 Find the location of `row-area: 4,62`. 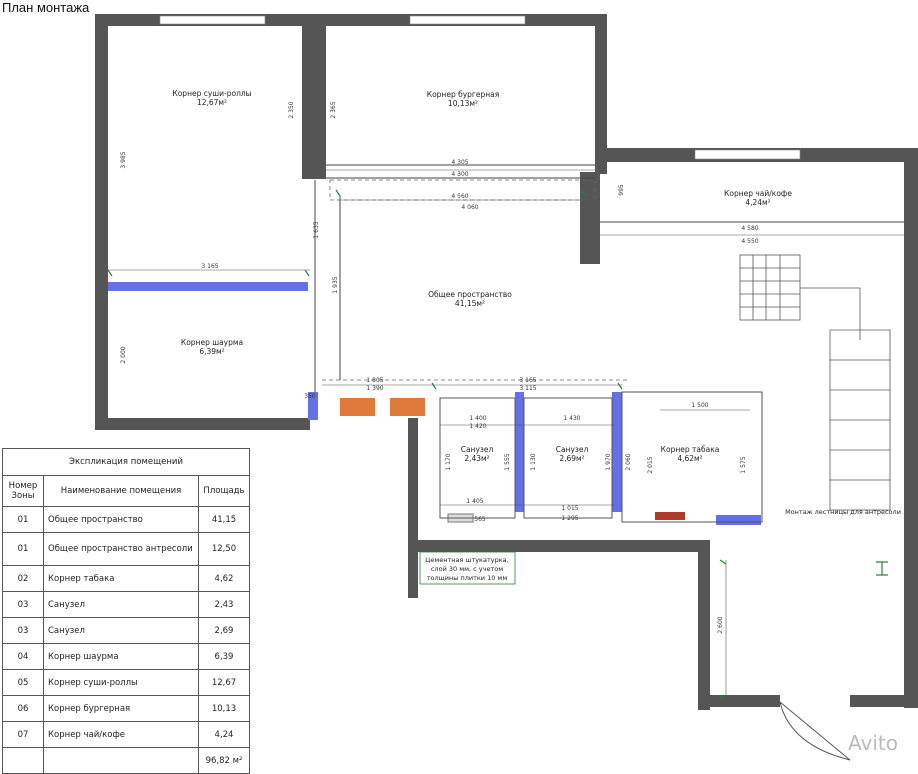

row-area: 4,62 is located at coordinates (224, 578).